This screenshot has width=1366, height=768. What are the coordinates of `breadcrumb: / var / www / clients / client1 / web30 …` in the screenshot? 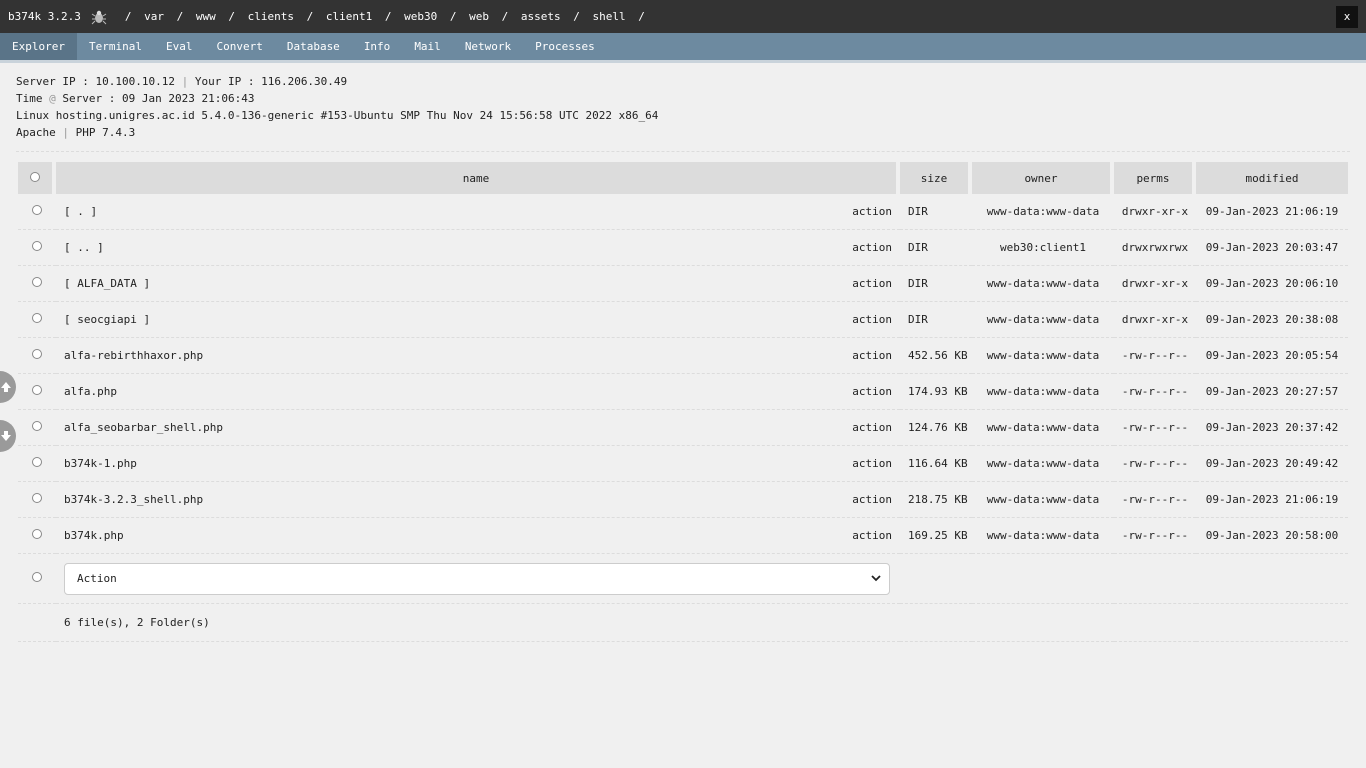 It's located at (385, 16).